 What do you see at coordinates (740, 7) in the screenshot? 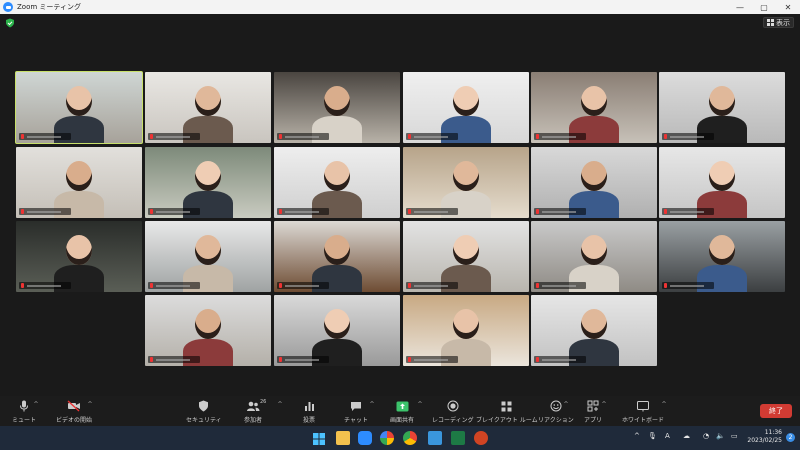
I see `minimize-button: —` at bounding box center [740, 7].